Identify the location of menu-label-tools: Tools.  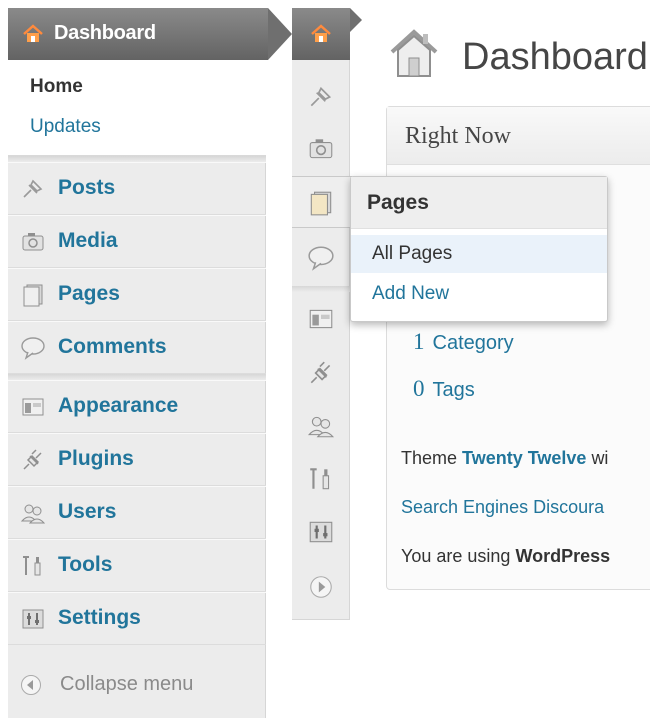
(85, 564).